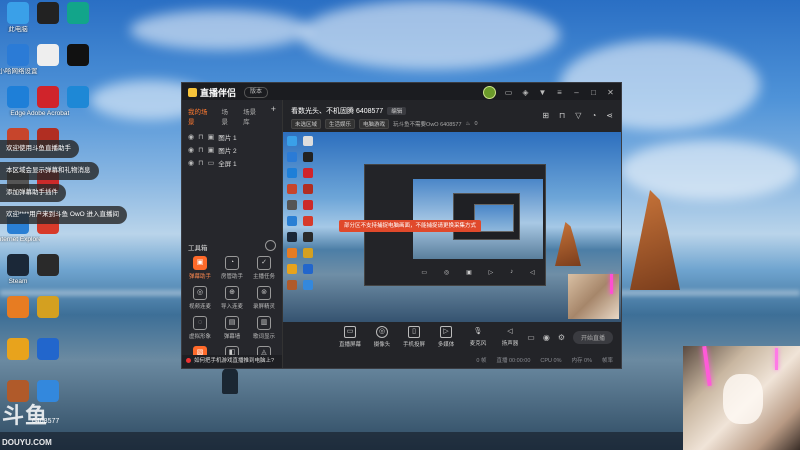 This screenshot has height=450, width=800. I want to click on tool-icon: ◌, so click(200, 323).